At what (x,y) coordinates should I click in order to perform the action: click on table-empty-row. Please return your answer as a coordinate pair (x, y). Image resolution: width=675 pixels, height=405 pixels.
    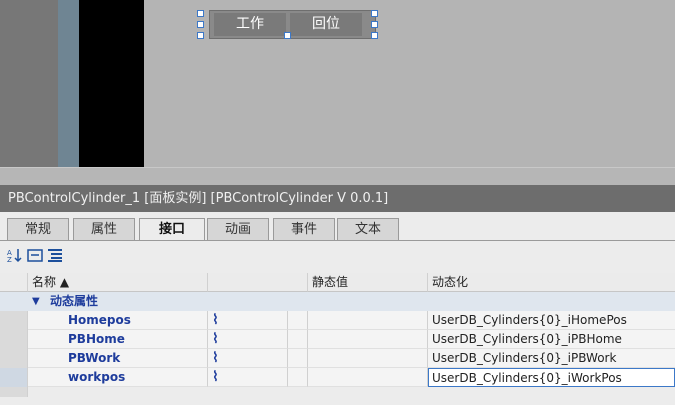
    Looking at the image, I should click on (337, 392).